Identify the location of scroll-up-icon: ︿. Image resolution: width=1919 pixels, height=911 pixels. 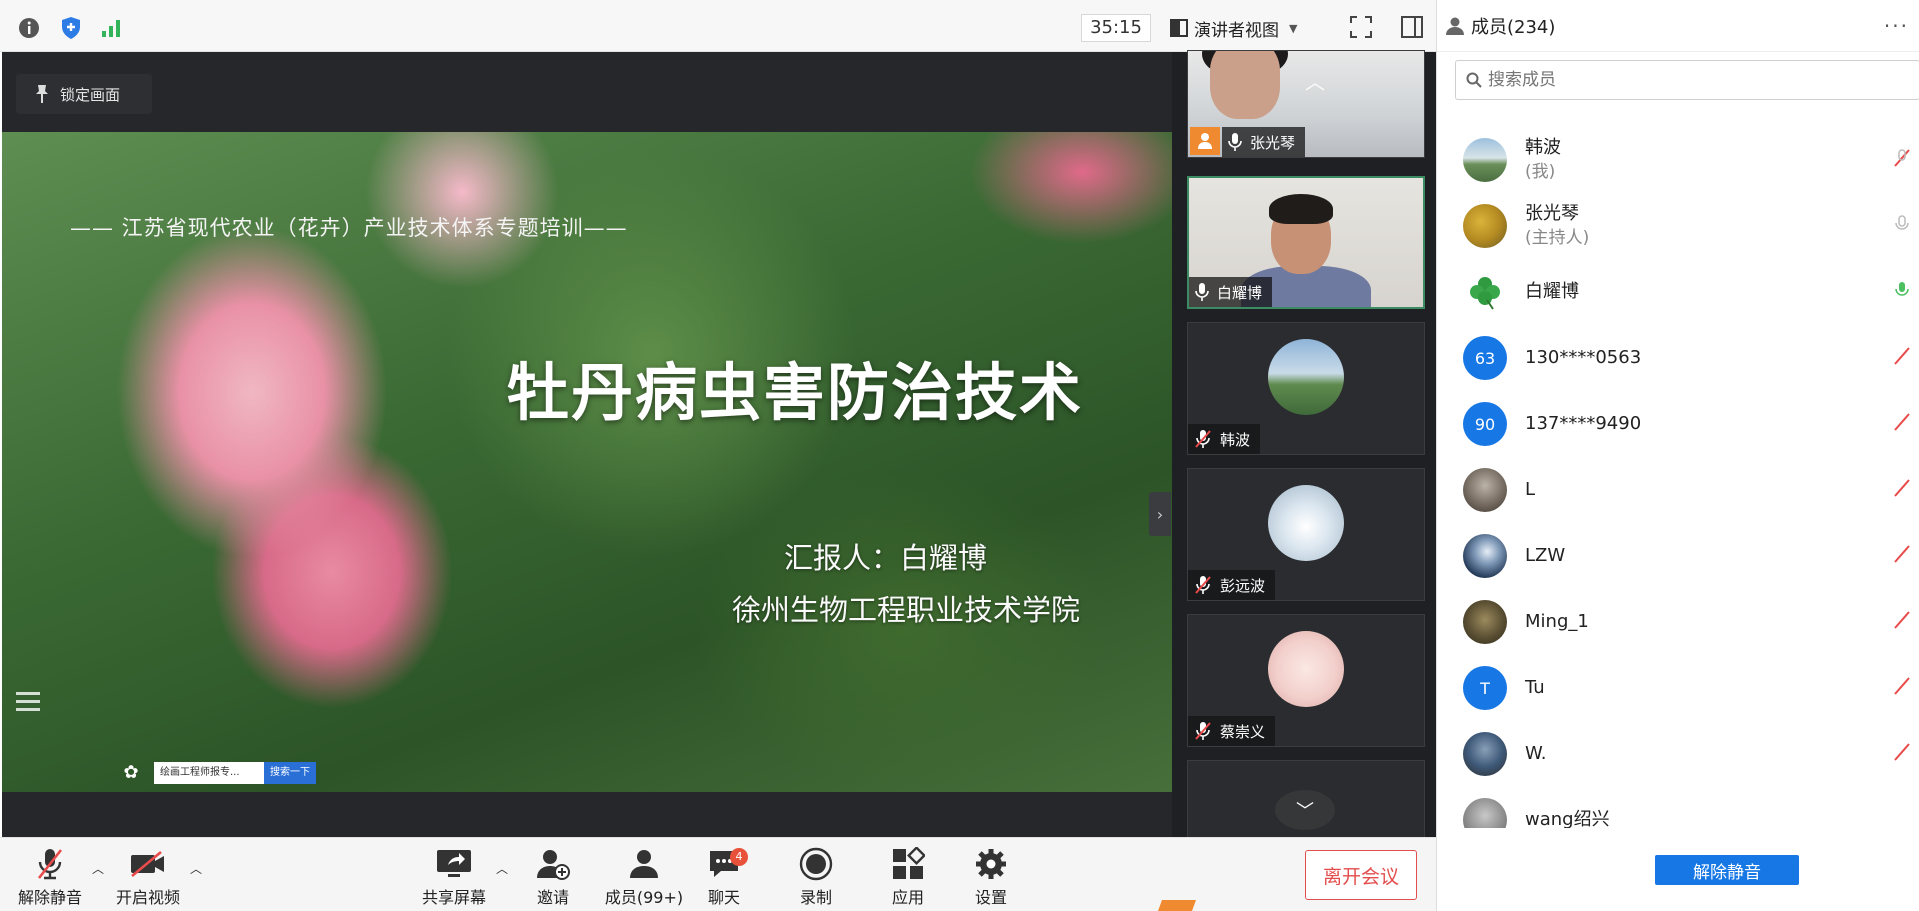
(1315, 80).